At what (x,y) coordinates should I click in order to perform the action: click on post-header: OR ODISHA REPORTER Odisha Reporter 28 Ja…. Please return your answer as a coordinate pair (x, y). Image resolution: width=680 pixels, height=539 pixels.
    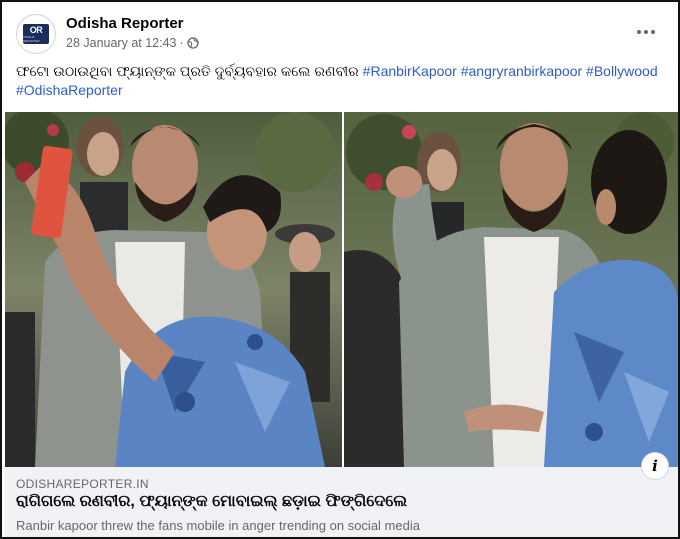
    Looking at the image, I should click on (340, 36).